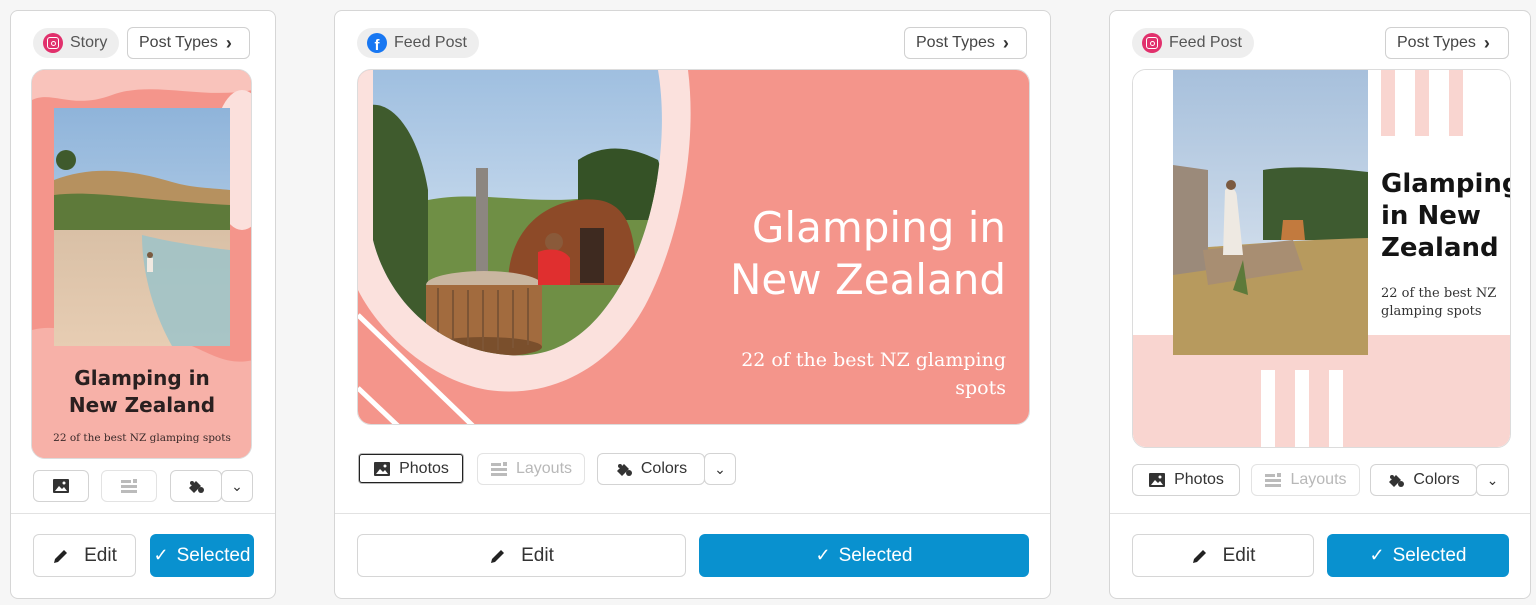  I want to click on platform-label: Story, so click(89, 42).